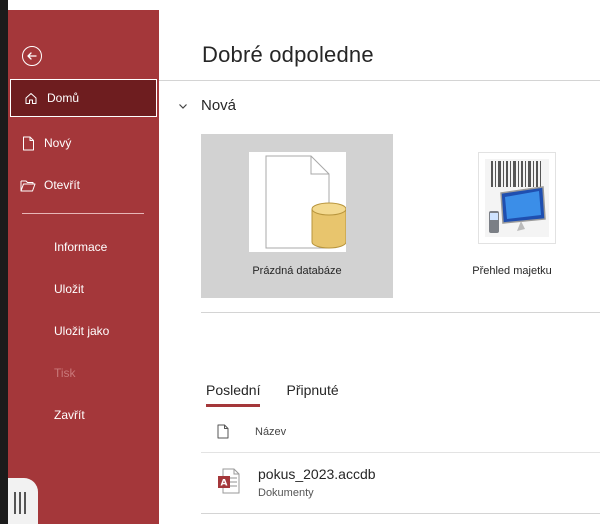 This screenshot has height=524, width=600. I want to click on access-file-icon: A, so click(229, 481).